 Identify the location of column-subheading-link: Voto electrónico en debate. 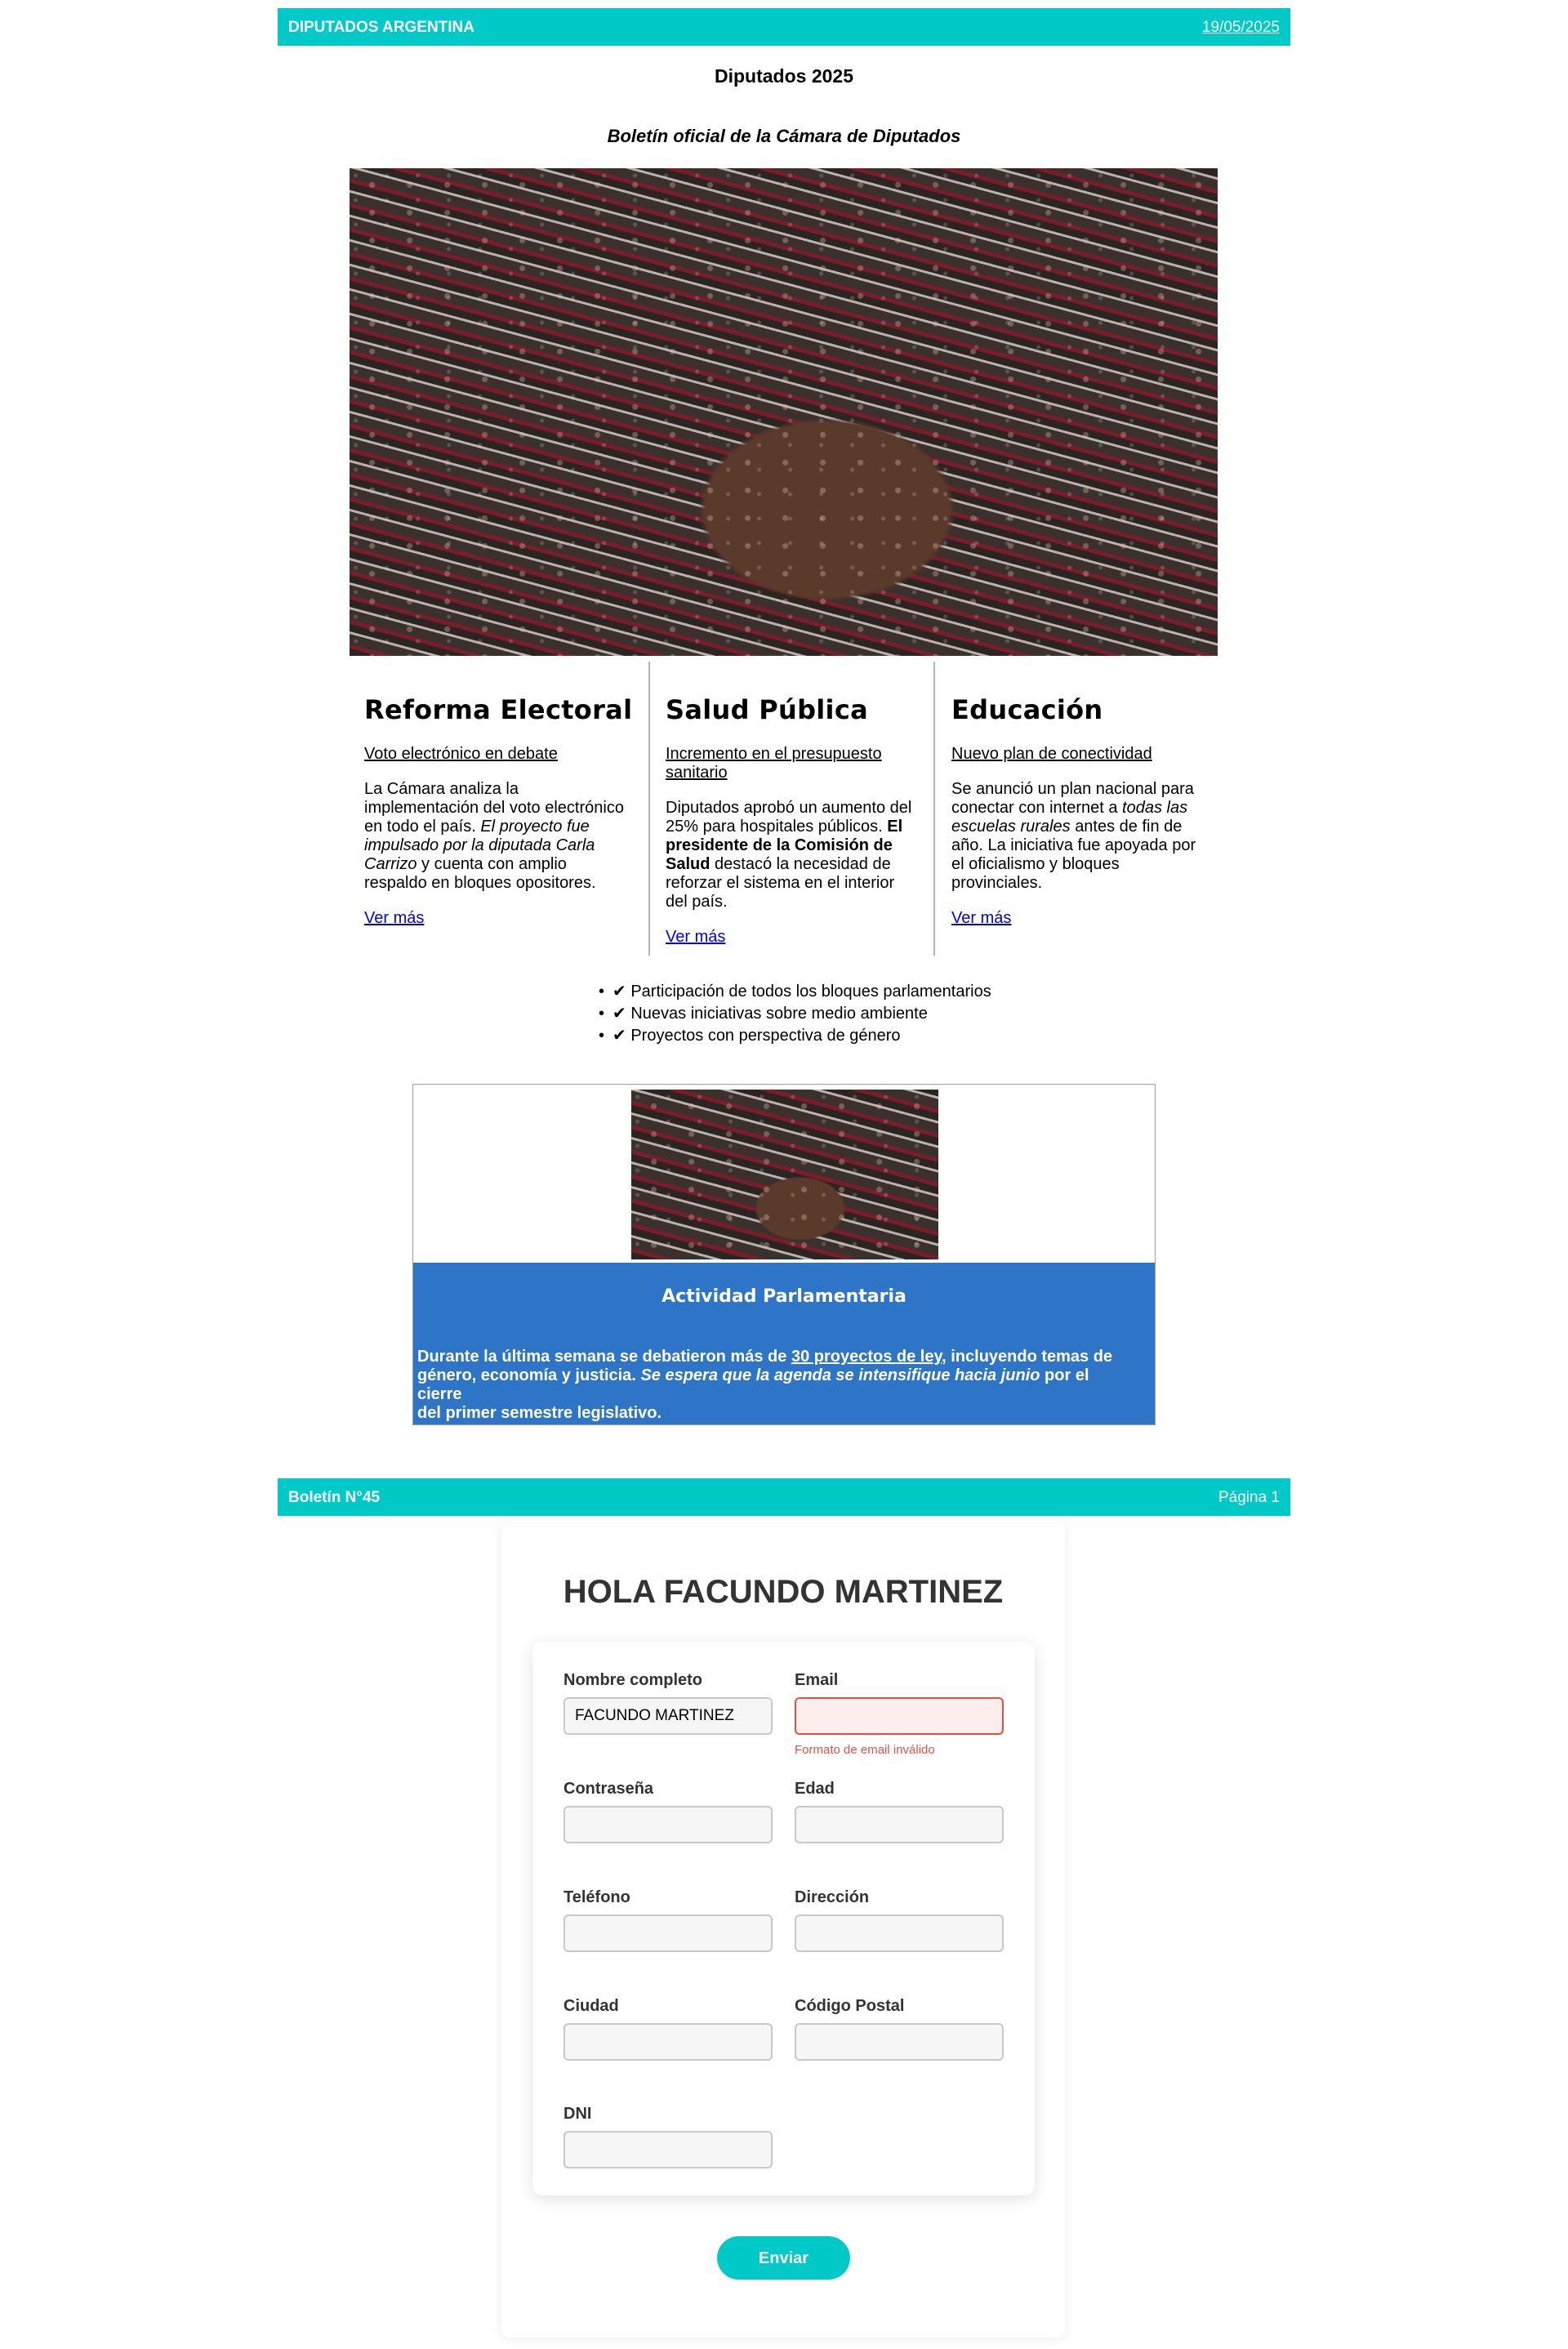
(461, 754).